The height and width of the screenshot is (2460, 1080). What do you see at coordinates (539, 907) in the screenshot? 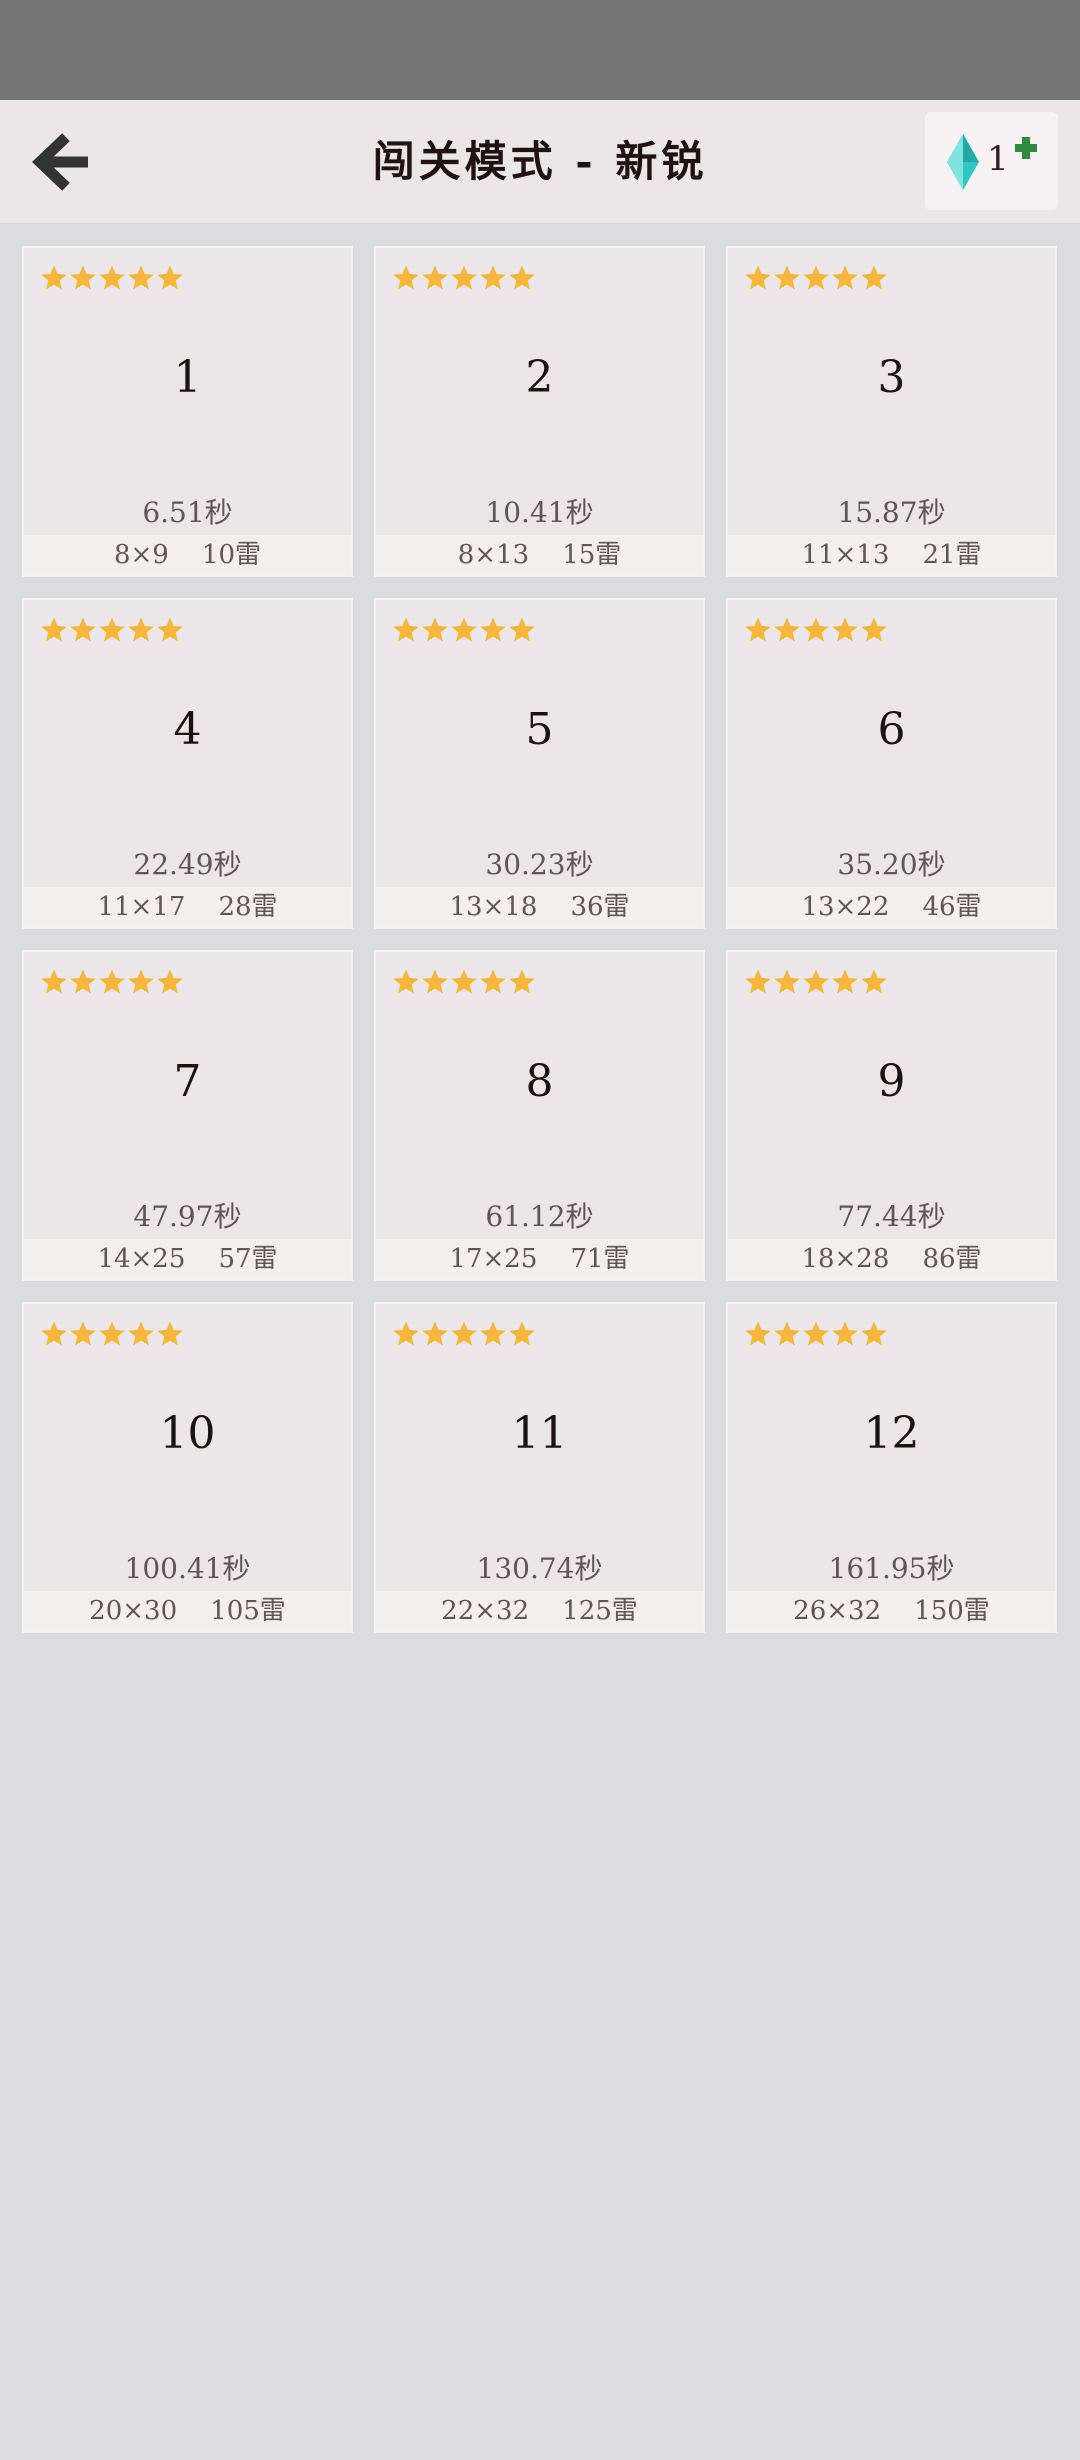
I see `board-size-mines: 13×18 36雷` at bounding box center [539, 907].